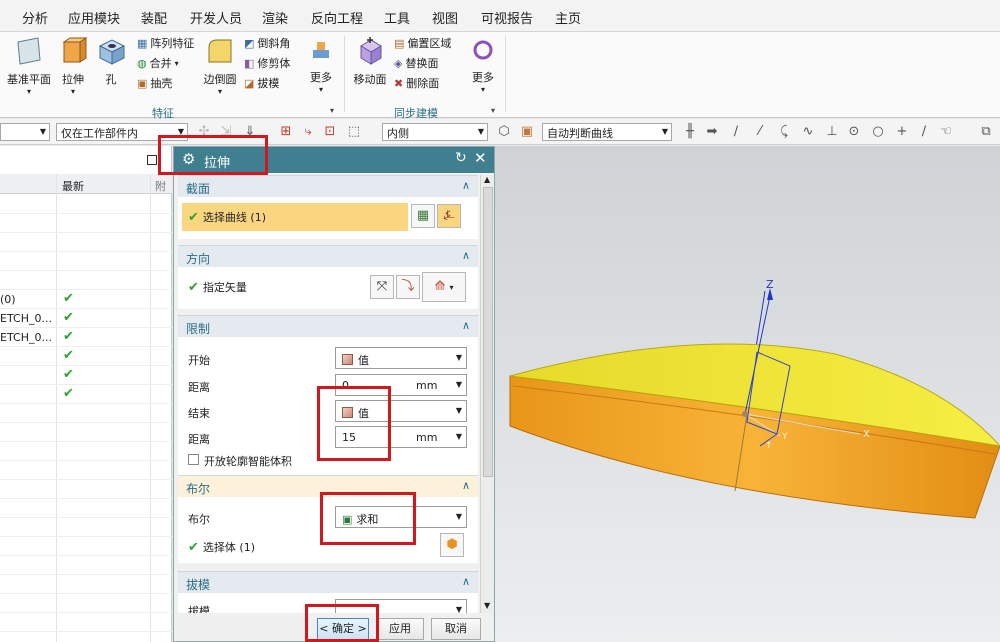 The height and width of the screenshot is (642, 1000). I want to click on start-type-select: 值 ▼, so click(401, 358).